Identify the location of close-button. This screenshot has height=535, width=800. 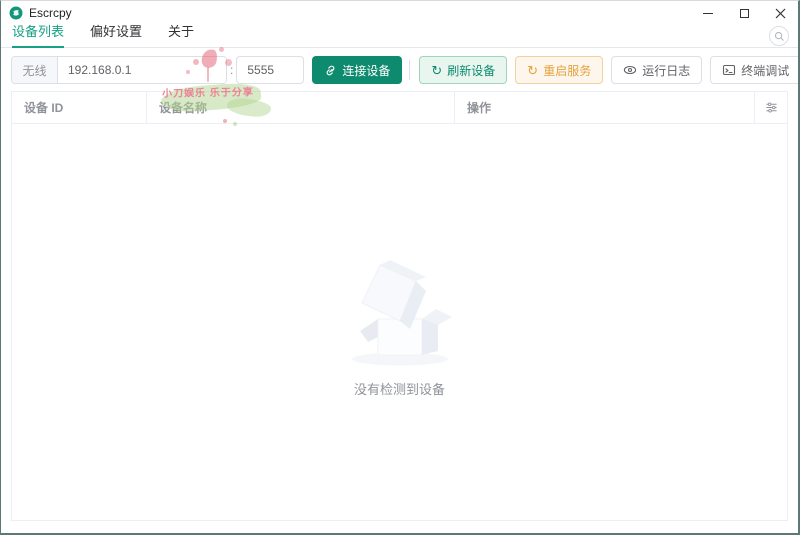
(780, 13).